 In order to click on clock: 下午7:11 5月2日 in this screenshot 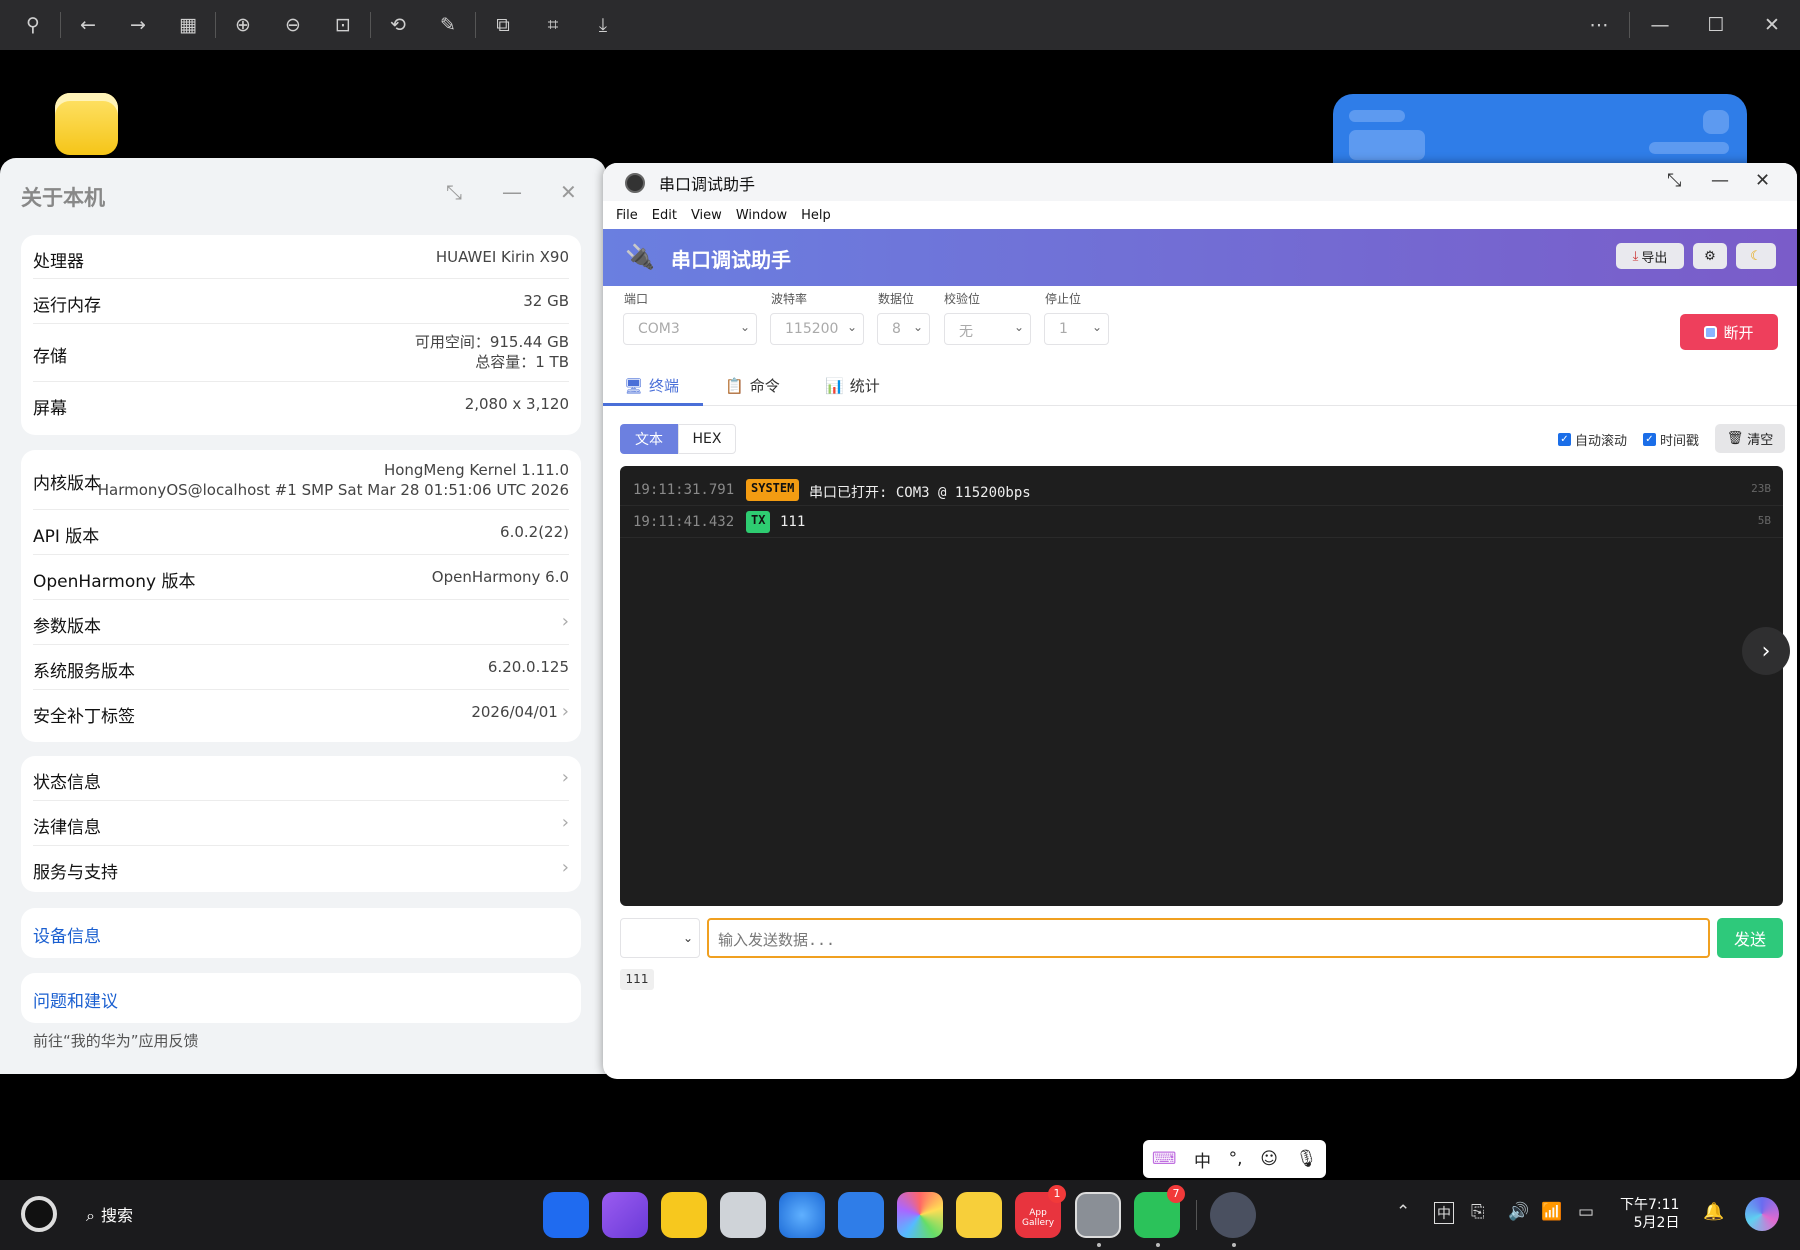, I will do `click(1649, 1214)`.